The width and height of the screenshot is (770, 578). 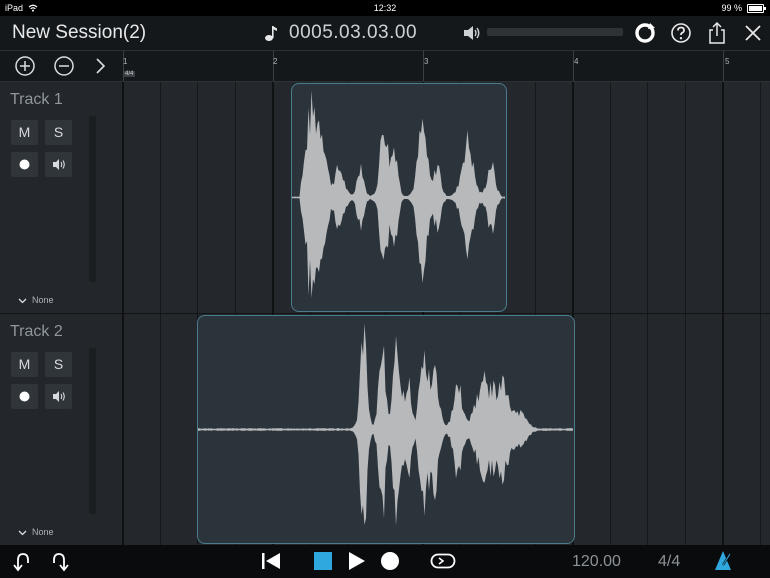 What do you see at coordinates (129, 74) in the screenshot?
I see `time-signature-marker: 4/4` at bounding box center [129, 74].